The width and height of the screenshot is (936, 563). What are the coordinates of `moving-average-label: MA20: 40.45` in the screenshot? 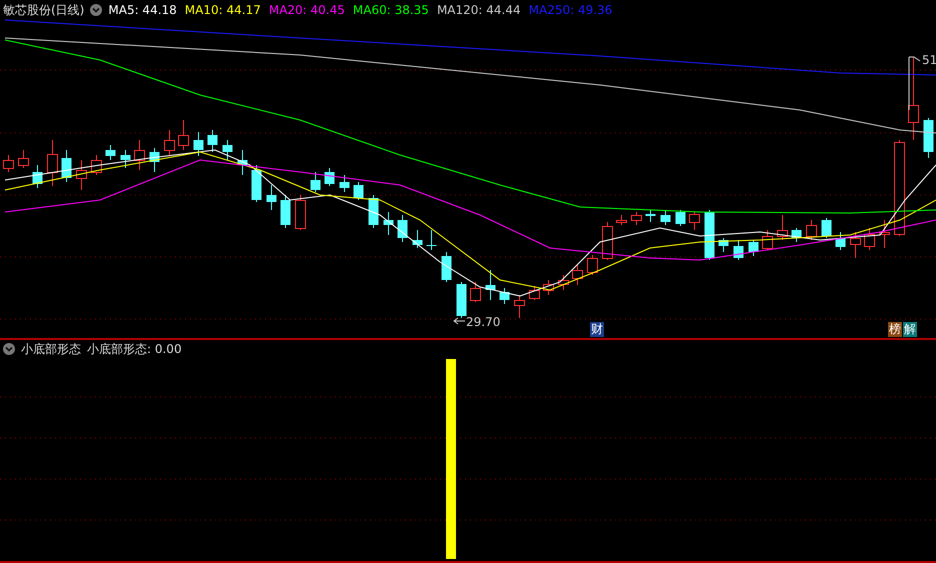 It's located at (307, 10).